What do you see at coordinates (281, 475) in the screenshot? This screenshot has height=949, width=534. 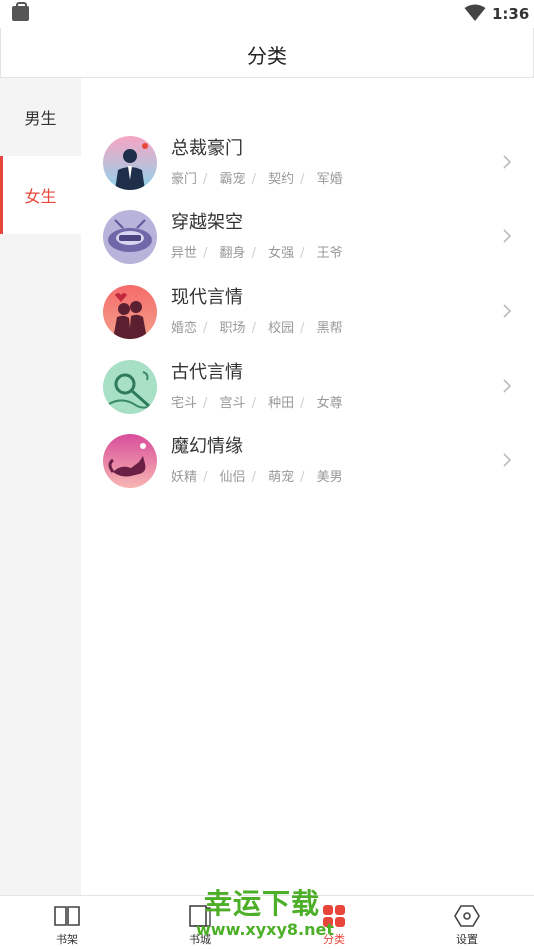 I see `category-tag: 萌宠` at bounding box center [281, 475].